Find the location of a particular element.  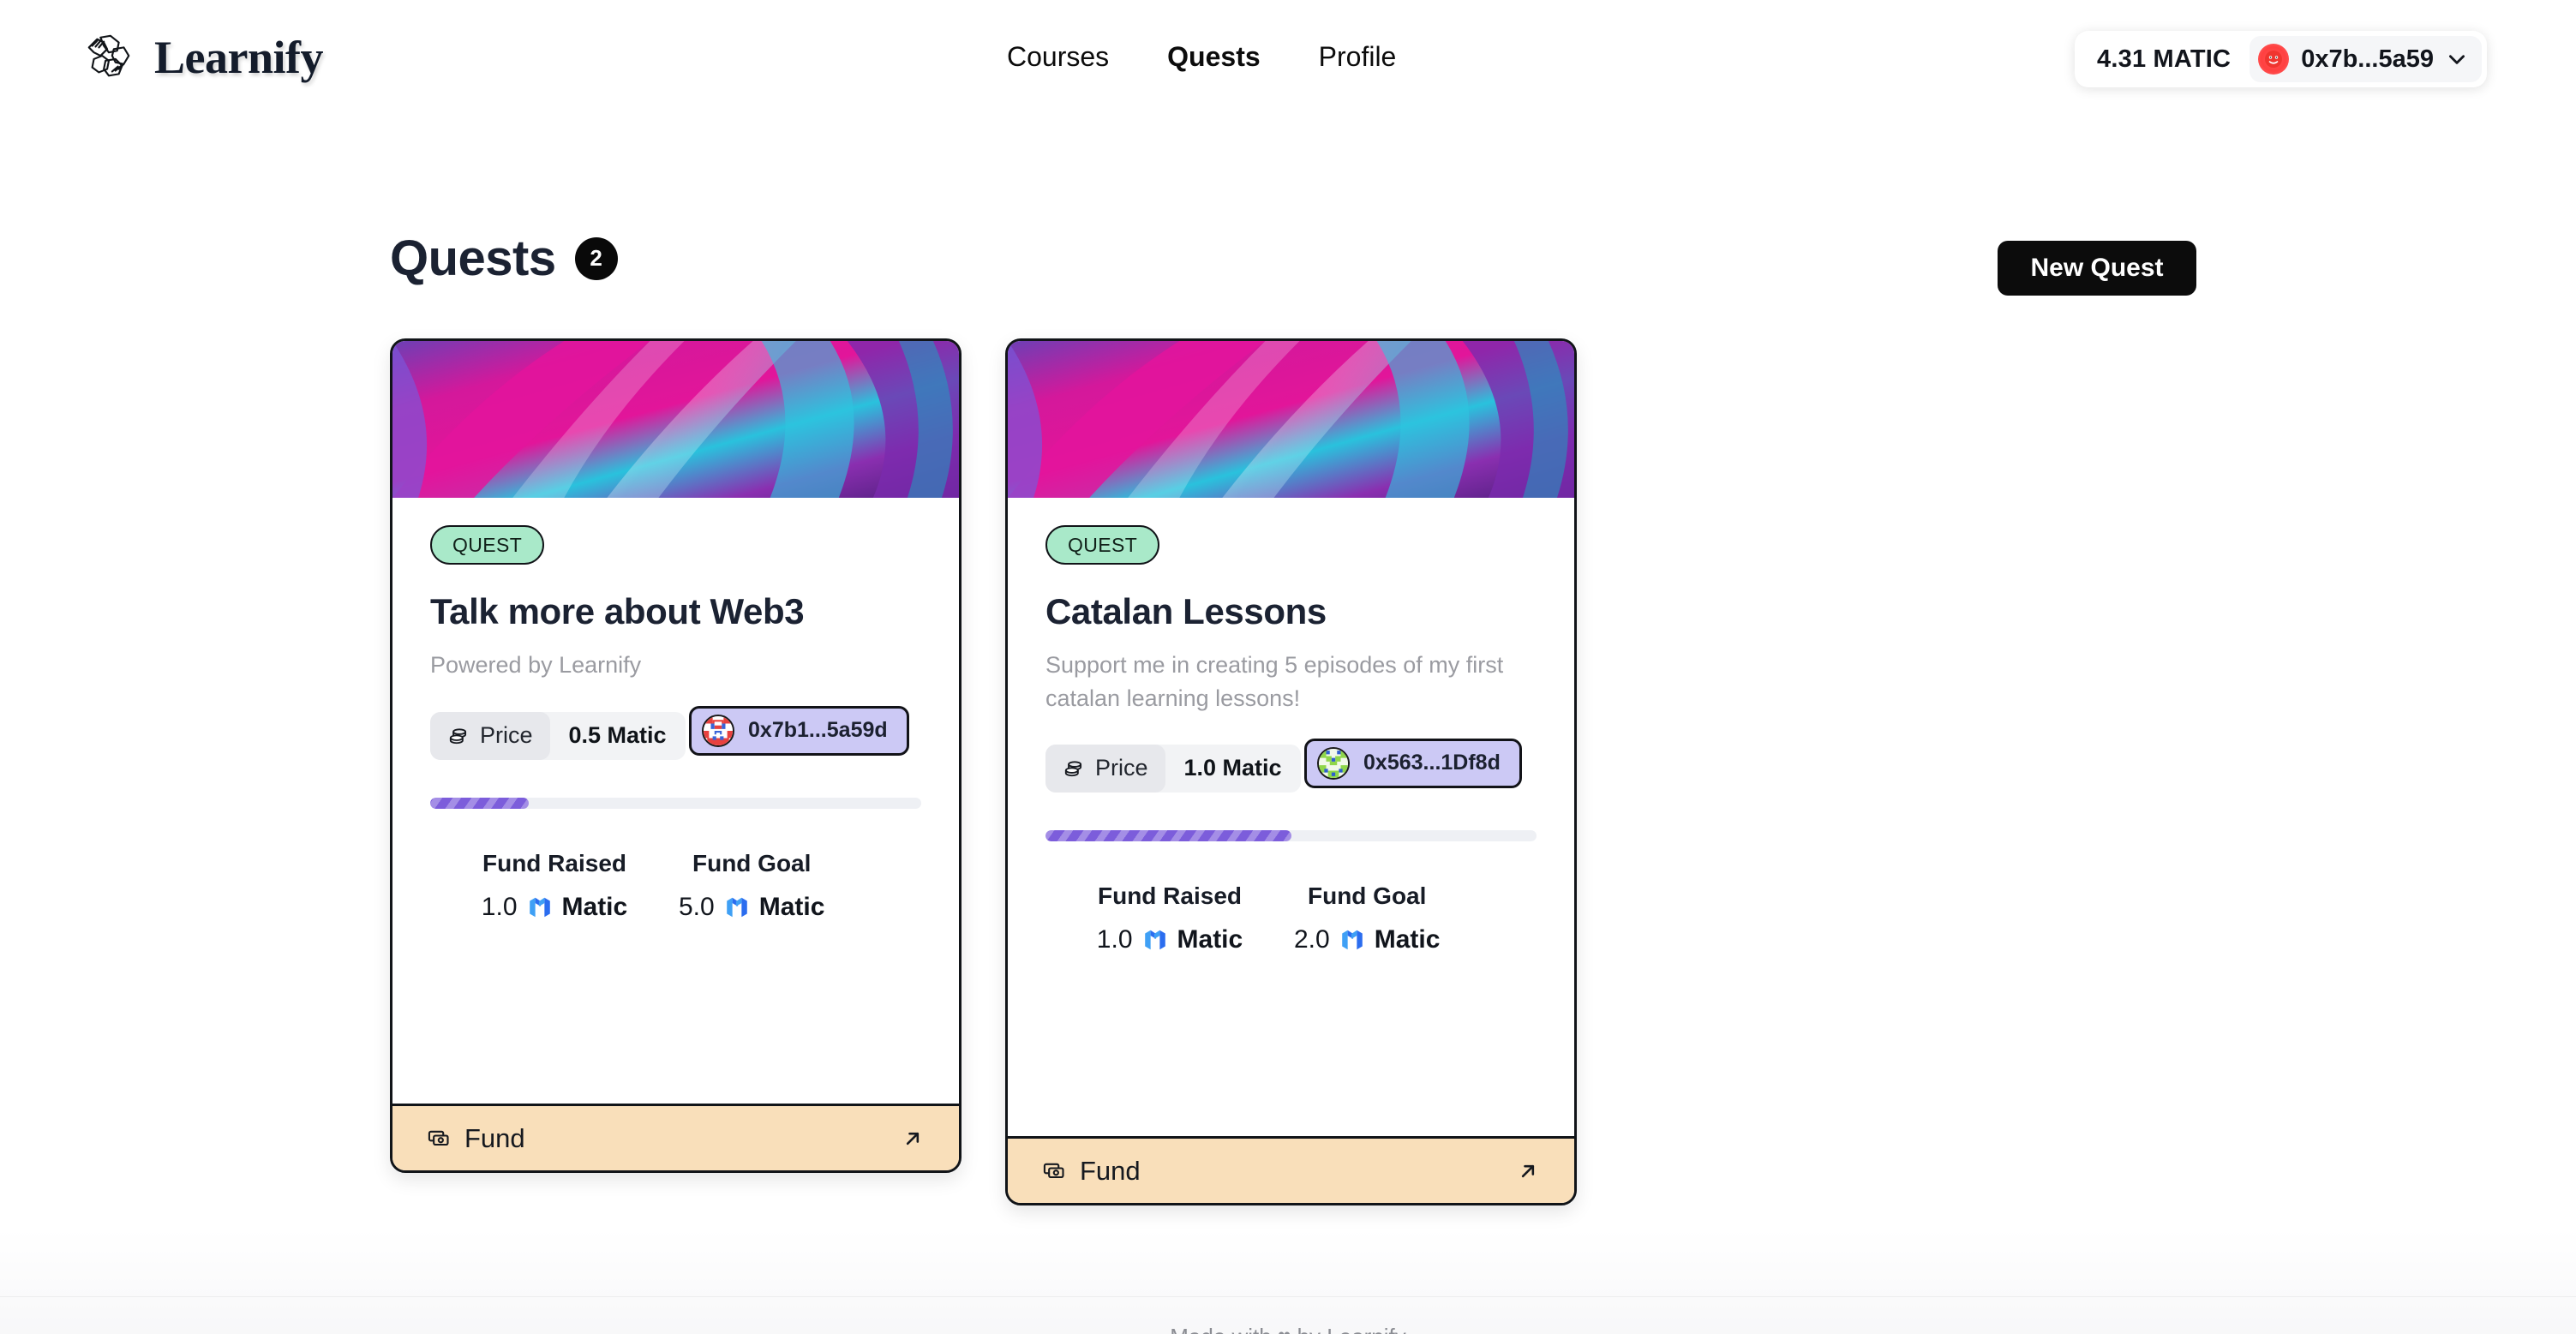

quest-count-badge: 2 is located at coordinates (596, 258).